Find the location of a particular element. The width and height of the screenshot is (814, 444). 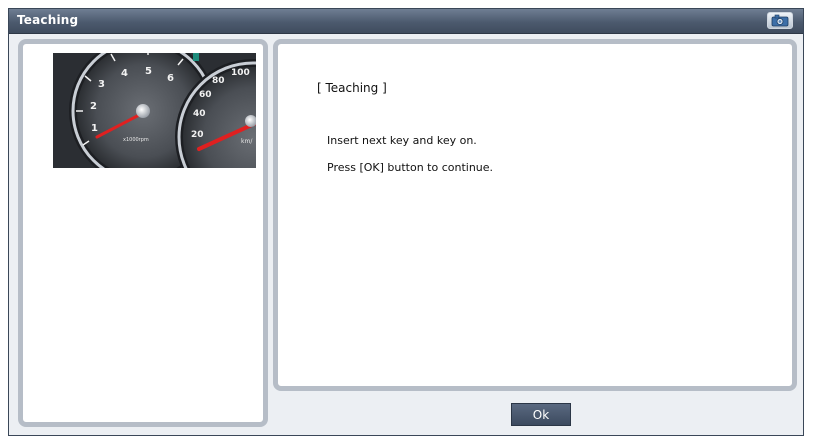

speedo-number: 80 is located at coordinates (218, 81).